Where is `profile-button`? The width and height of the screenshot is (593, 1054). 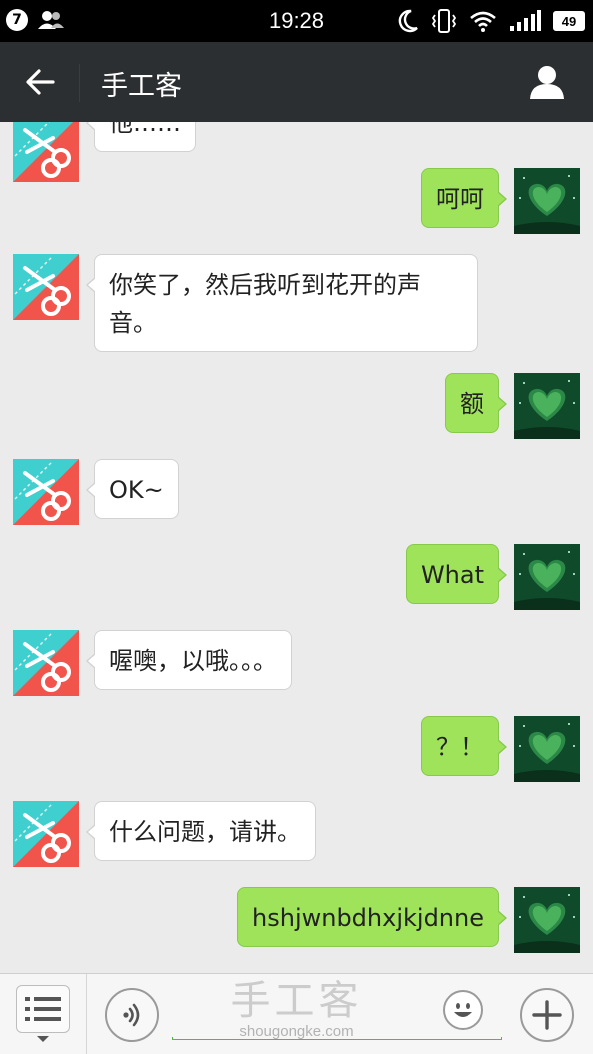
profile-button is located at coordinates (547, 82).